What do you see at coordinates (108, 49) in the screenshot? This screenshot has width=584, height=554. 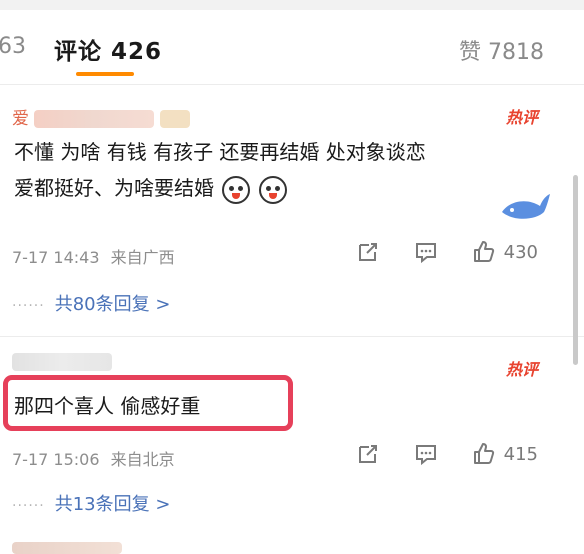 I see `tab-comments: 评论 426` at bounding box center [108, 49].